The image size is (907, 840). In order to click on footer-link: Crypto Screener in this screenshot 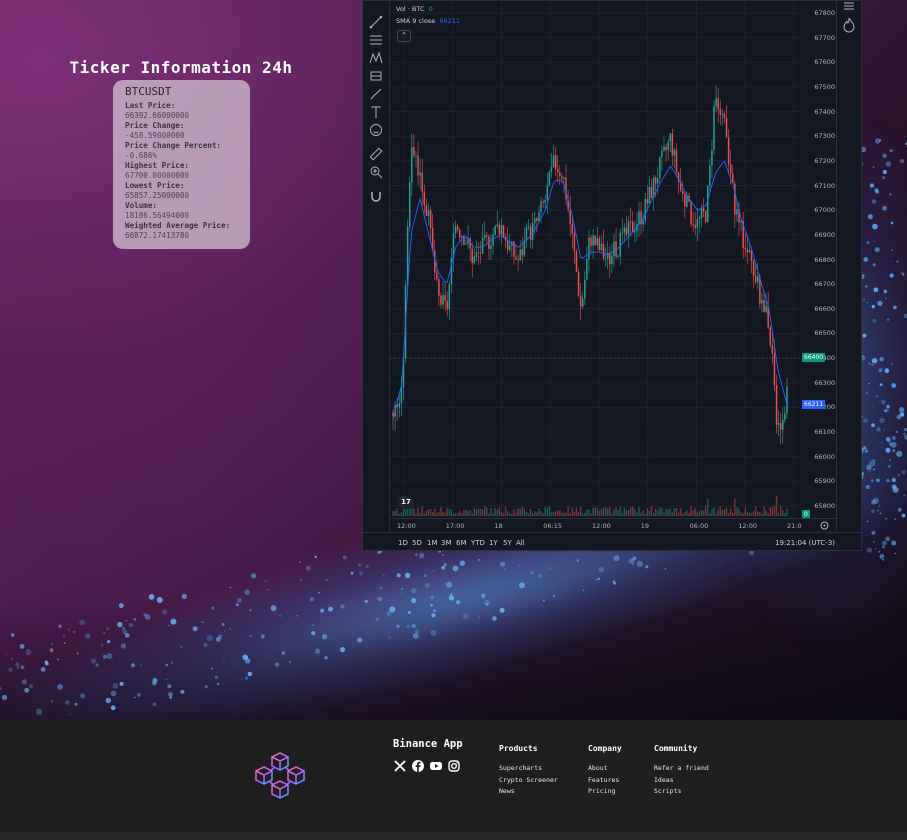, I will do `click(528, 781)`.